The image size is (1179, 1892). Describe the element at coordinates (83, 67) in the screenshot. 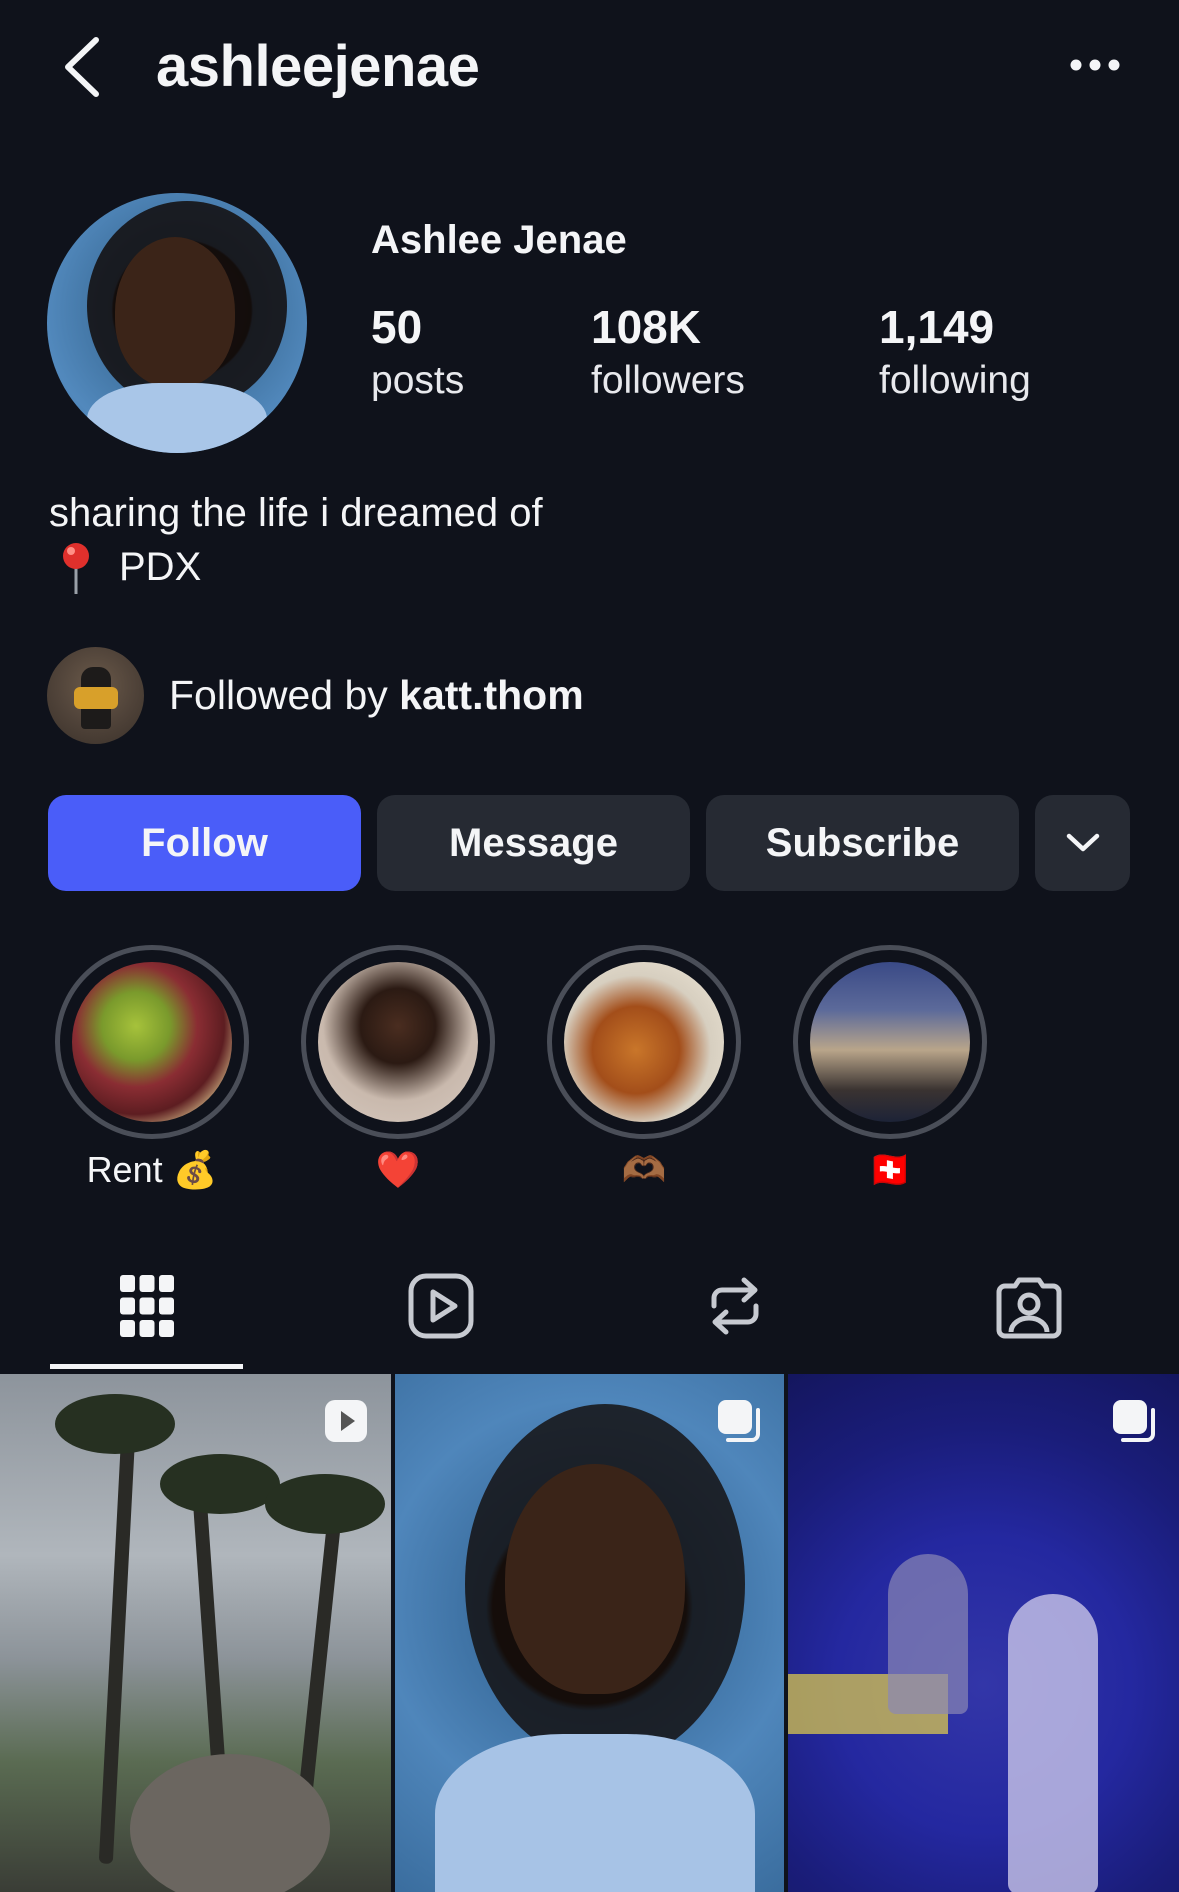

I see `back-arrow-icon` at that location.